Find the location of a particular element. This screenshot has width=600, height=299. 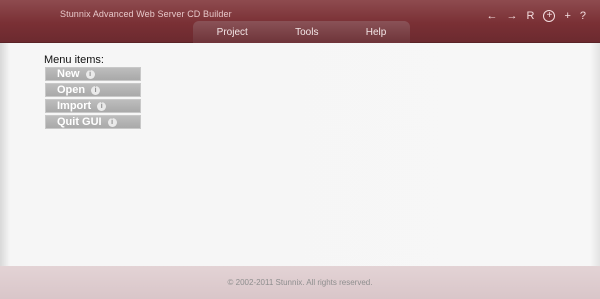

open-button-label: Open is located at coordinates (71, 90).